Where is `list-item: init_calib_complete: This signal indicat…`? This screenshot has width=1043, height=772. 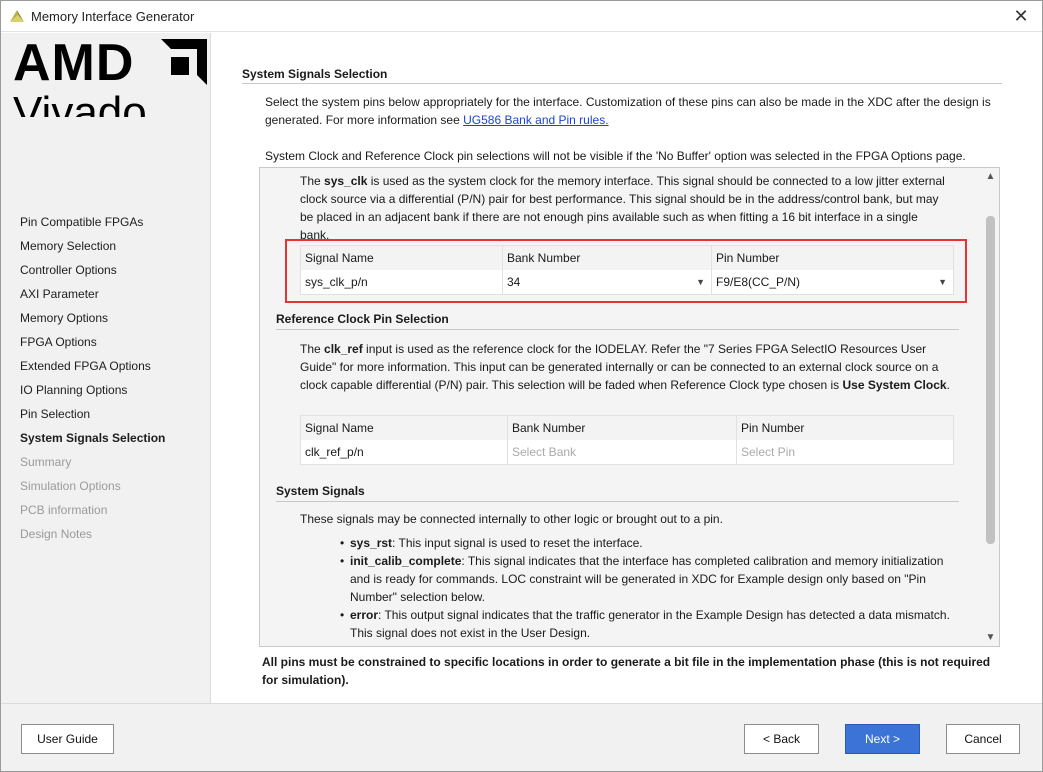
list-item: init_calib_complete: This signal indicat… is located at coordinates (650, 579).